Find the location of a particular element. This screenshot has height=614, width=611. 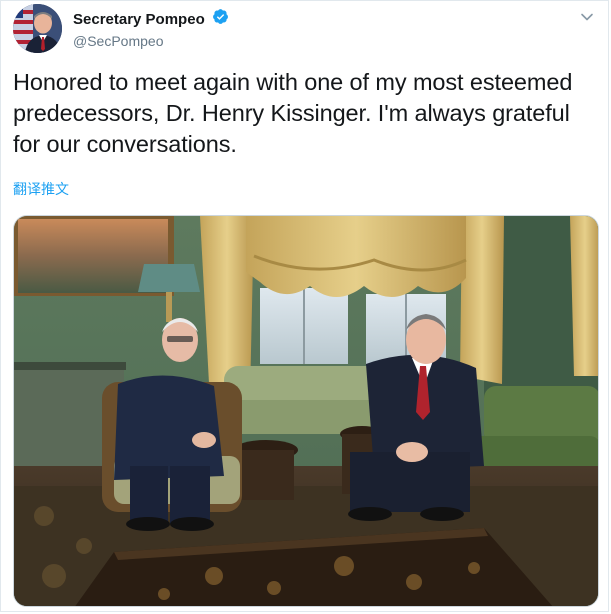

user-handle: @SecPompeo is located at coordinates (151, 41).